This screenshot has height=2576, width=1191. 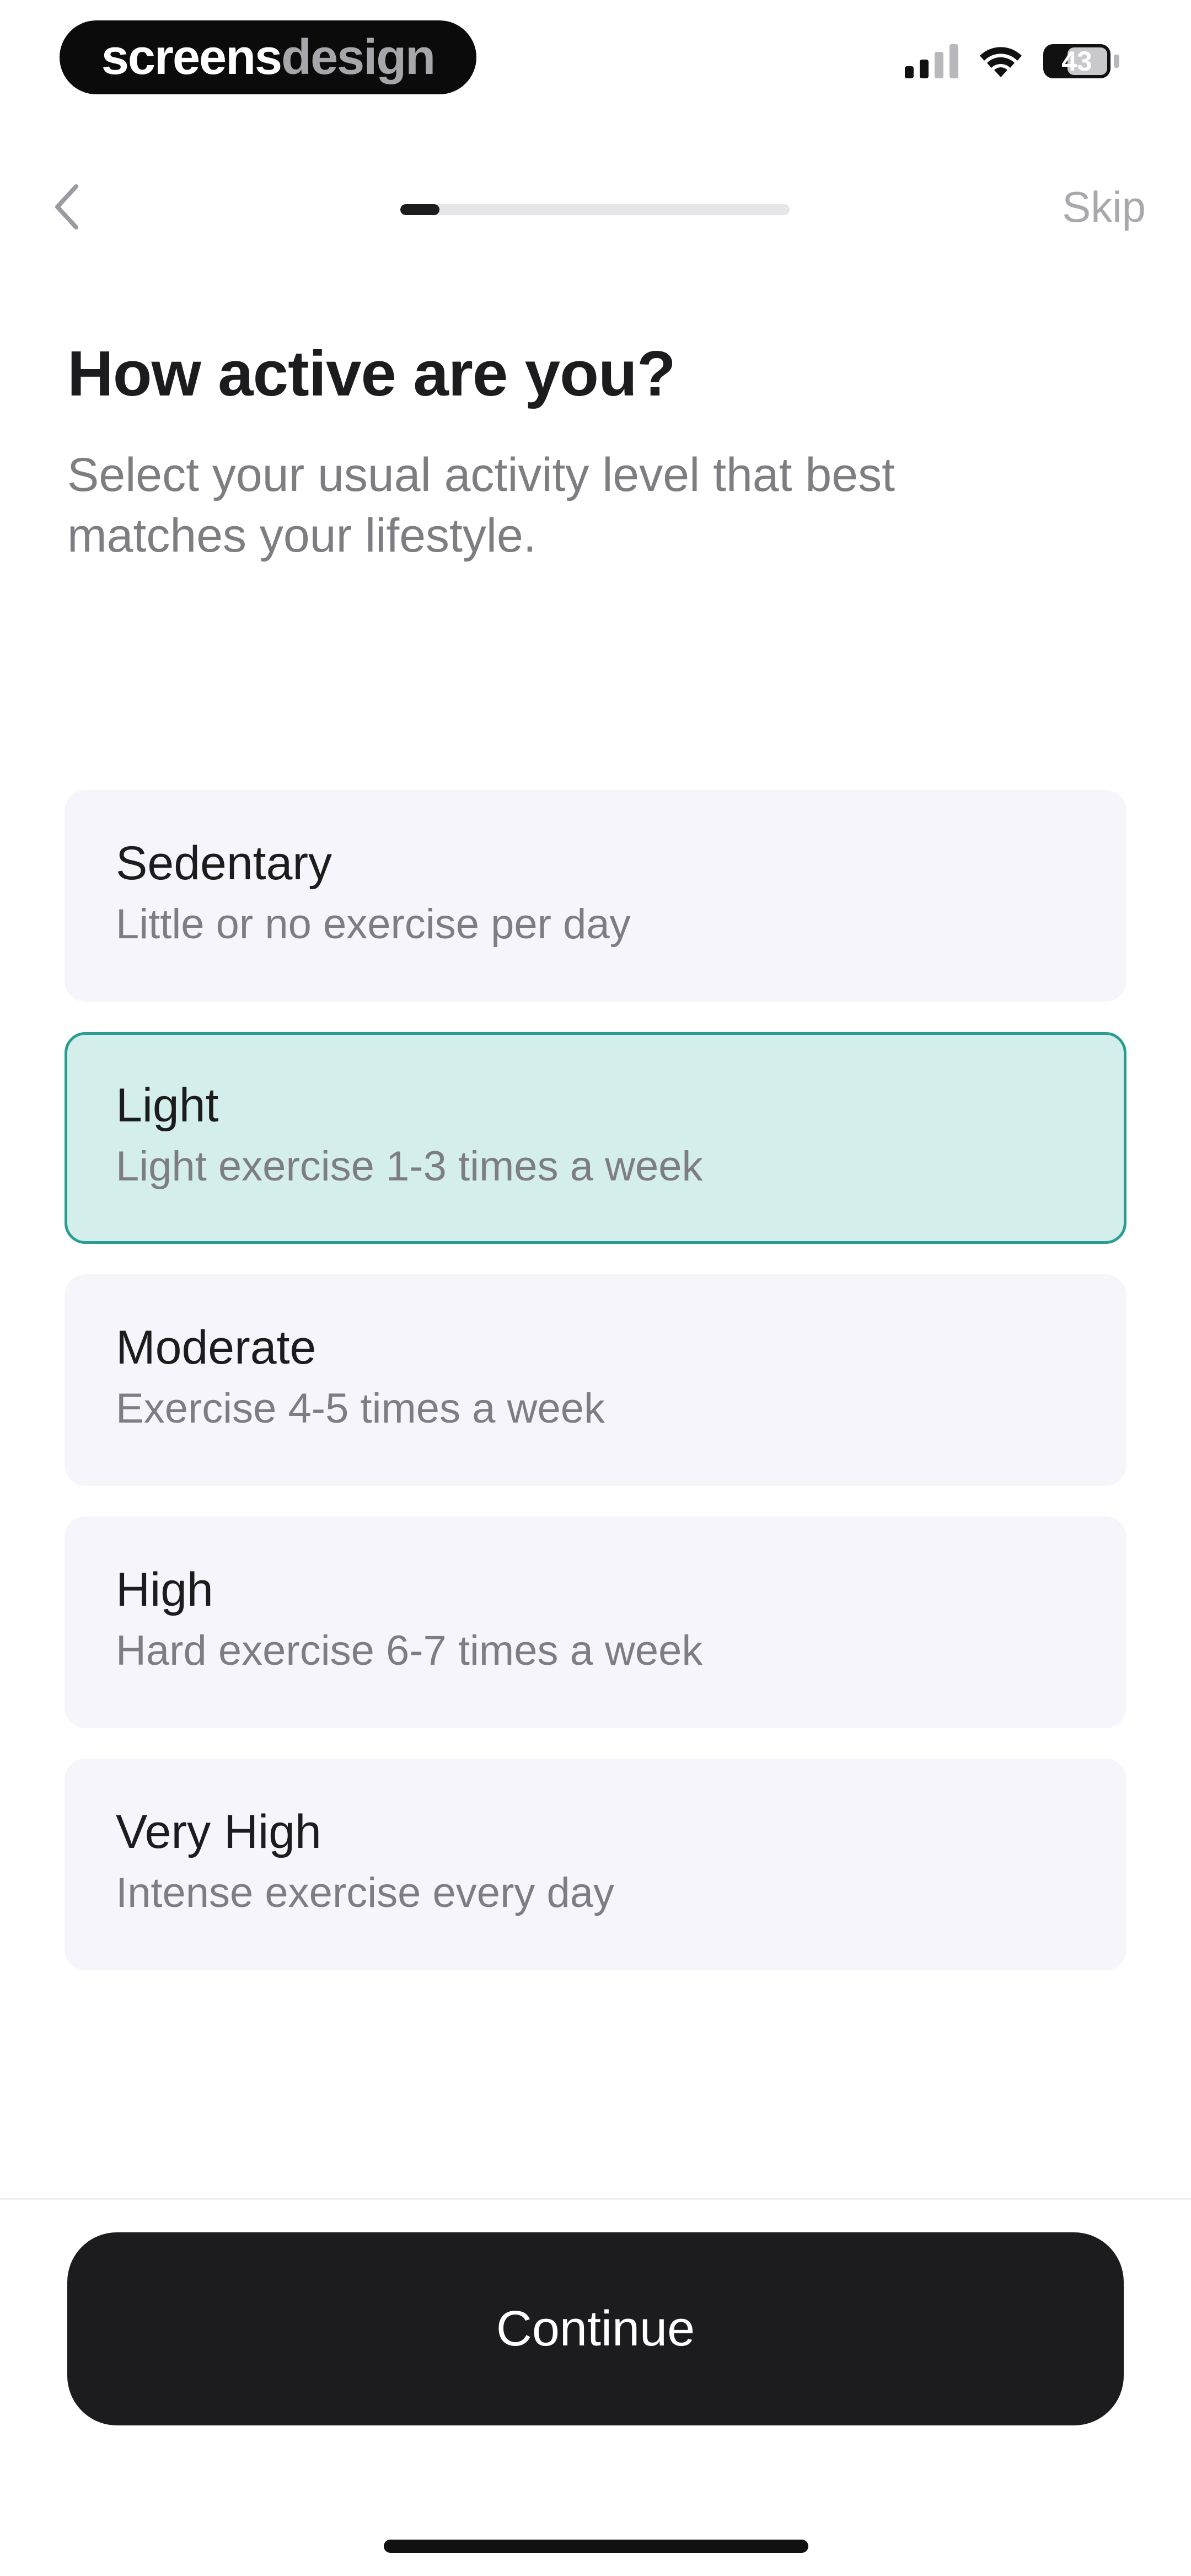 I want to click on home-indicator, so click(x=596, y=2546).